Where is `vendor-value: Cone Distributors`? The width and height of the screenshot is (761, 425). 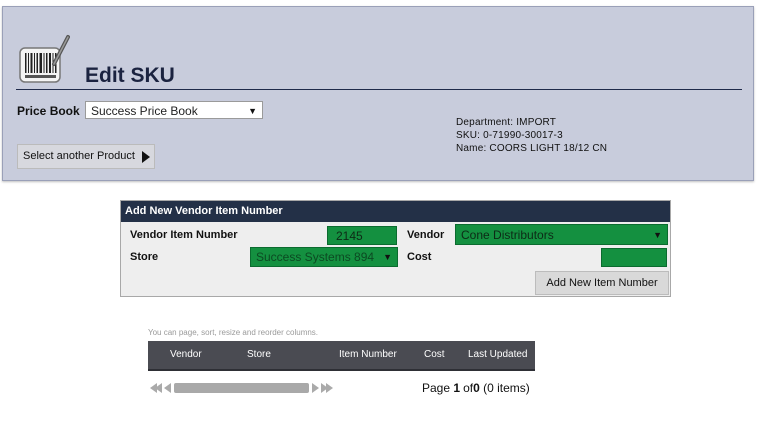
vendor-value: Cone Distributors is located at coordinates (507, 235).